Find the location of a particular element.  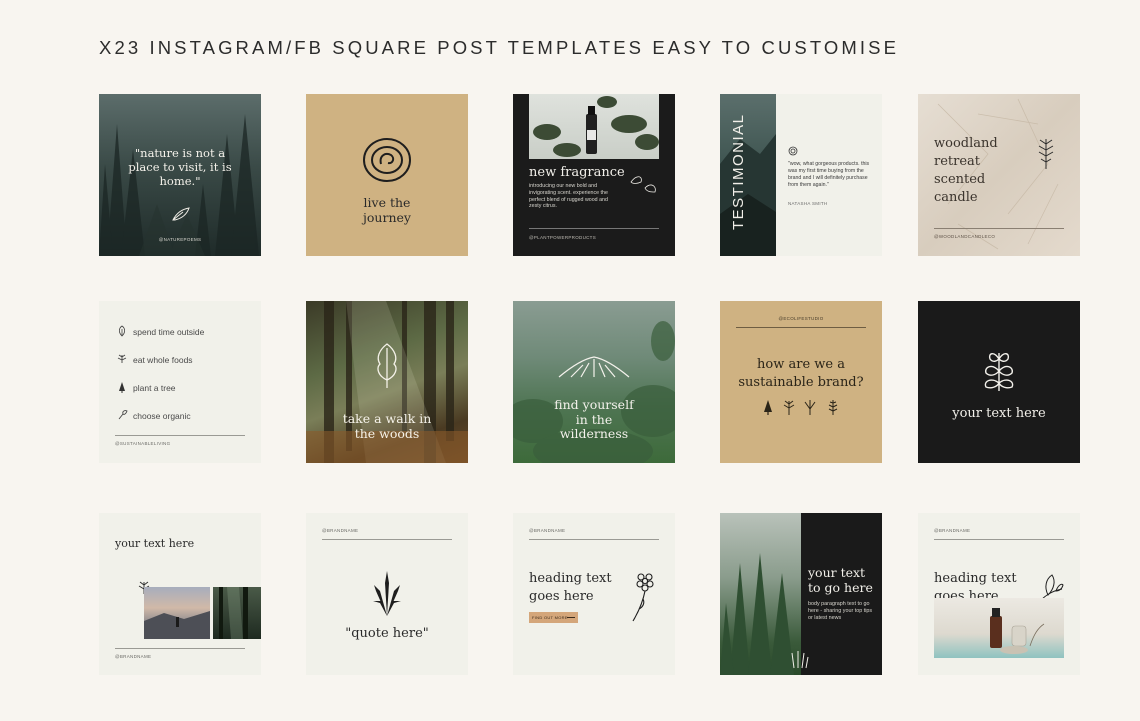

template-live-journey: live the journey is located at coordinates (387, 175).